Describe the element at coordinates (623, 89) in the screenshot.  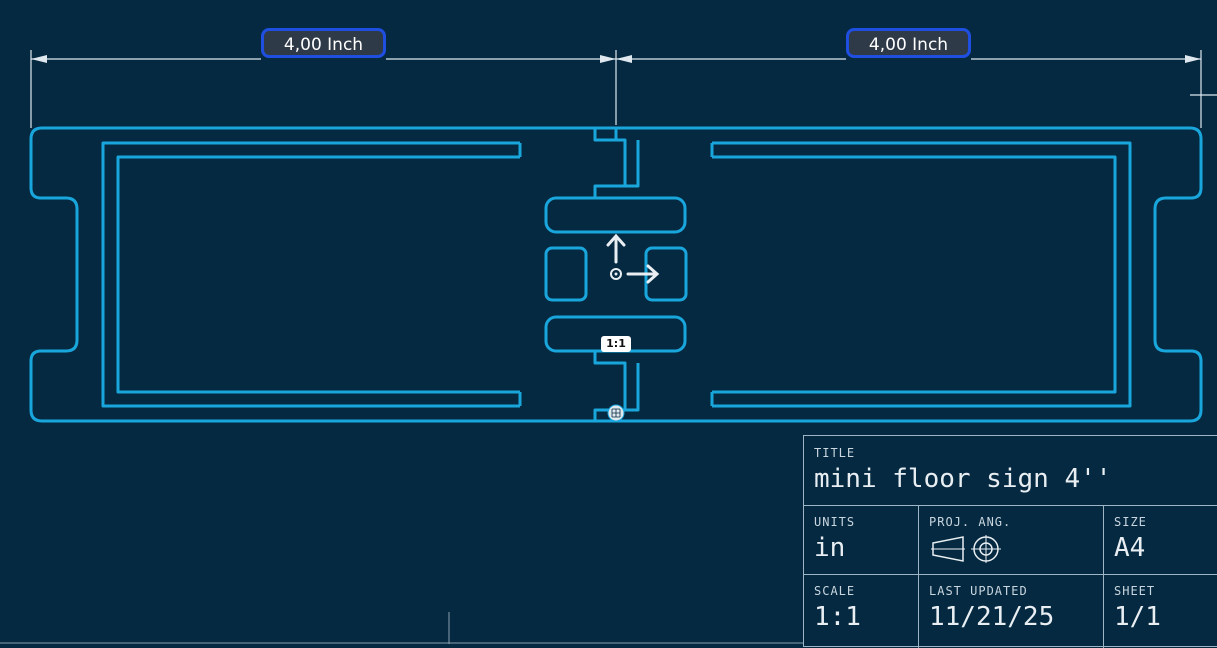
I see `dimension-lines` at that location.